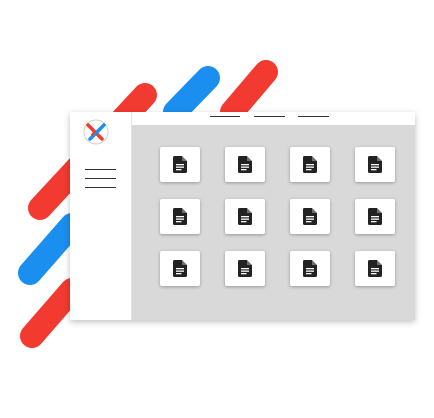 The height and width of the screenshot is (418, 434). What do you see at coordinates (51, 249) in the screenshot?
I see `stripe-blue-bottom-left` at bounding box center [51, 249].